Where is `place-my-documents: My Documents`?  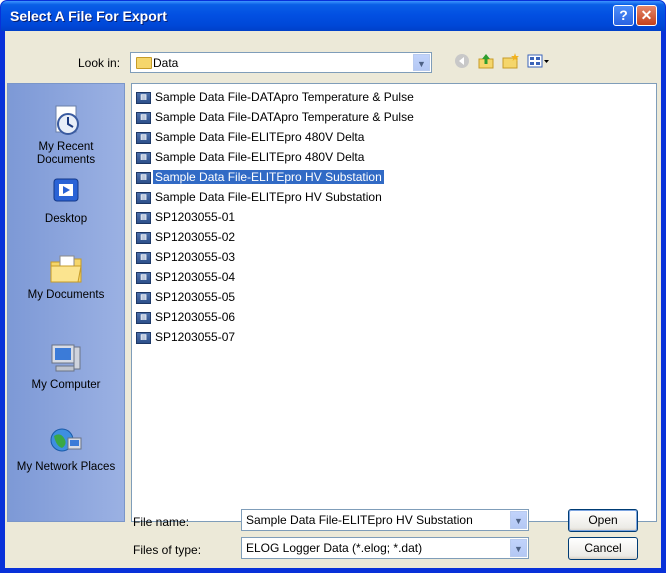
place-my-documents: My Documents is located at coordinates (66, 277).